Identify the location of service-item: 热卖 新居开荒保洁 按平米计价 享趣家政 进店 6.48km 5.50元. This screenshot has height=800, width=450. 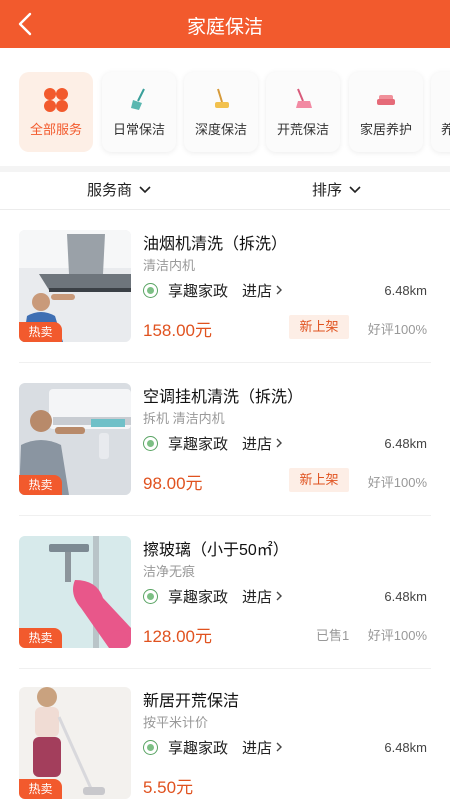
(225, 743).